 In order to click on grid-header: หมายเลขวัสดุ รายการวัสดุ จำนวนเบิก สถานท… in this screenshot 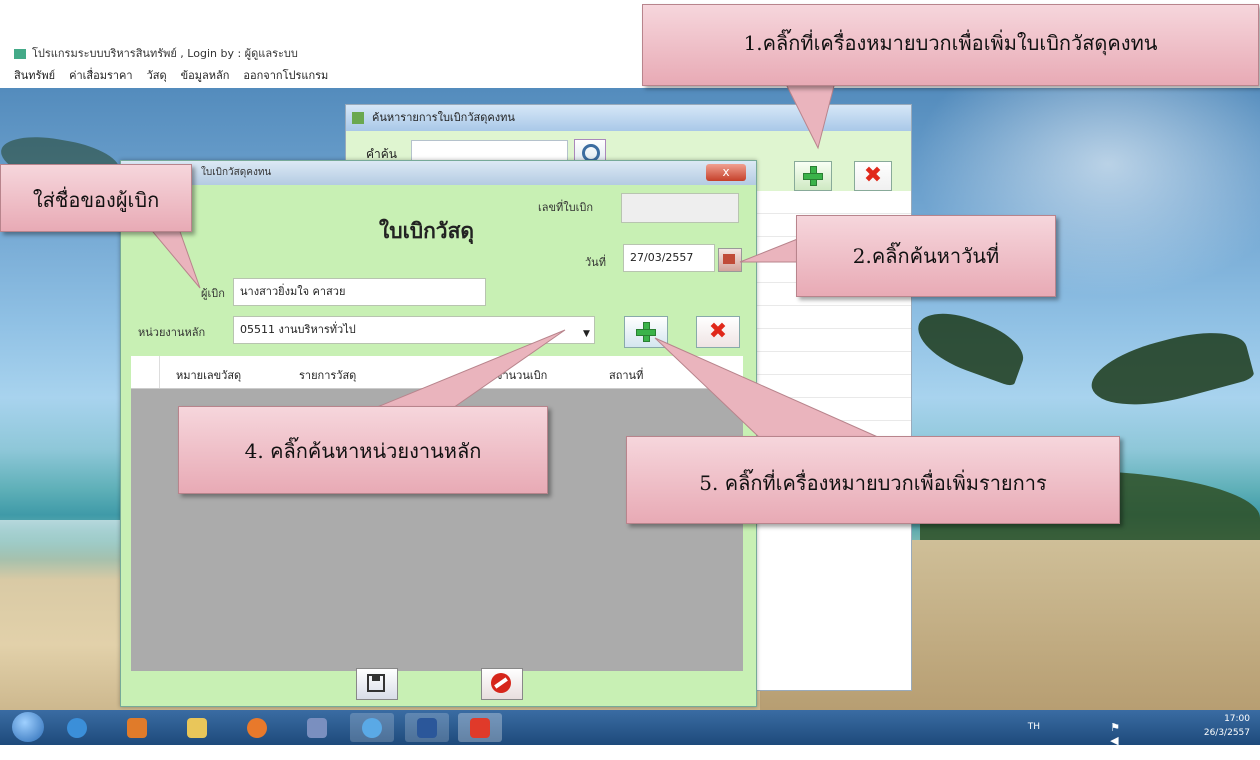, I will do `click(437, 372)`.